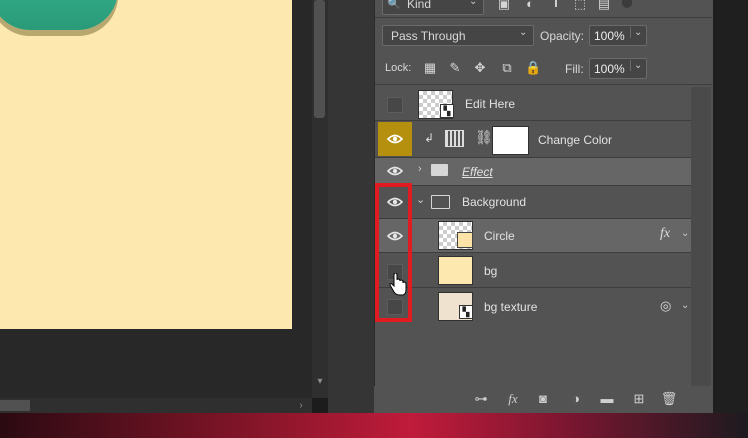 Image resolution: width=748 pixels, height=438 pixels. I want to click on add-mask-icon: ◙, so click(543, 399).